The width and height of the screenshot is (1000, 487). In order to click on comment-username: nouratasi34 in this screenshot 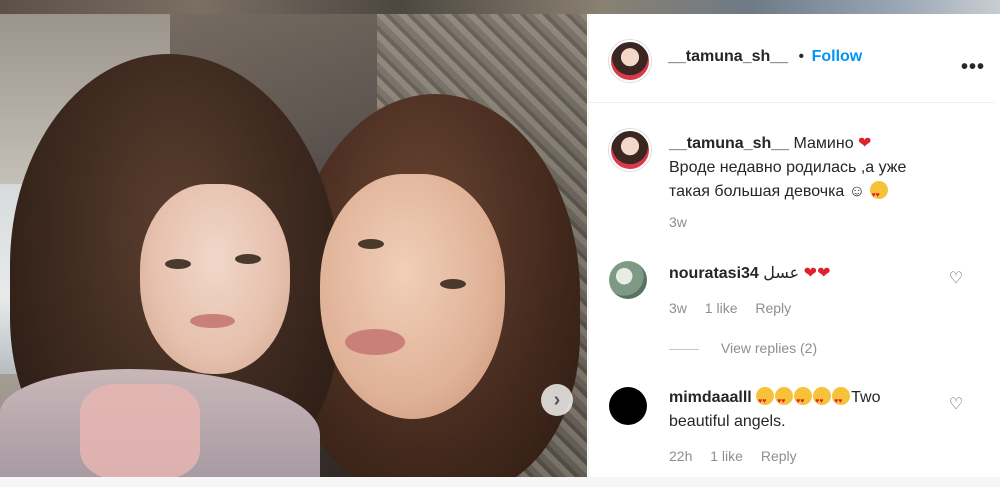, I will do `click(714, 273)`.